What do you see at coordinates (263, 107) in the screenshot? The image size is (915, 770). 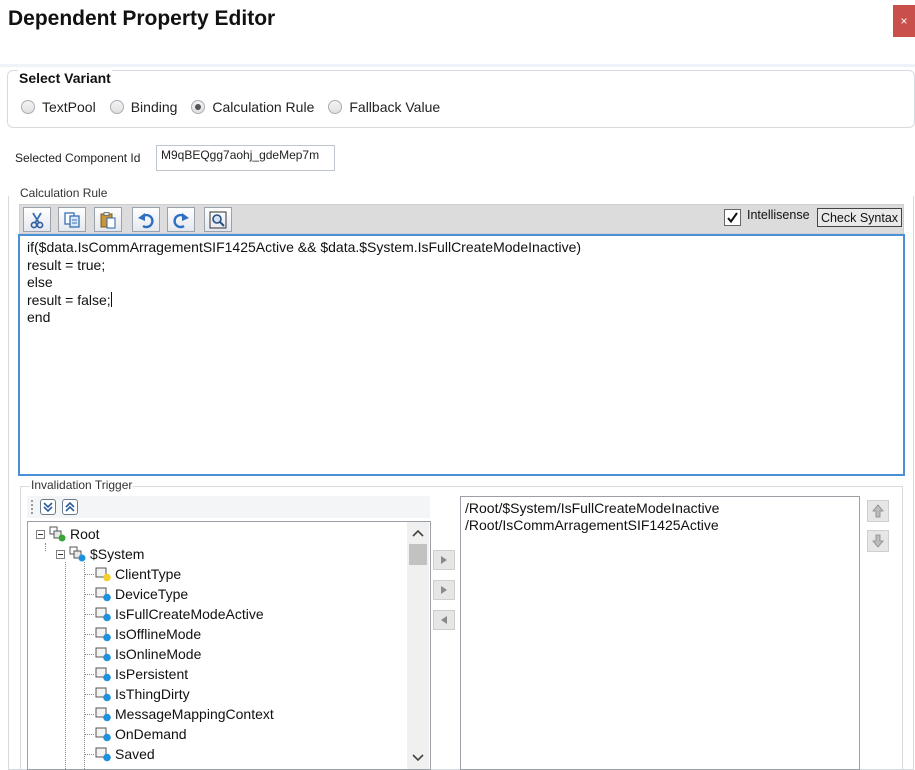 I see `variant-option-label: Calculation Rule` at bounding box center [263, 107].